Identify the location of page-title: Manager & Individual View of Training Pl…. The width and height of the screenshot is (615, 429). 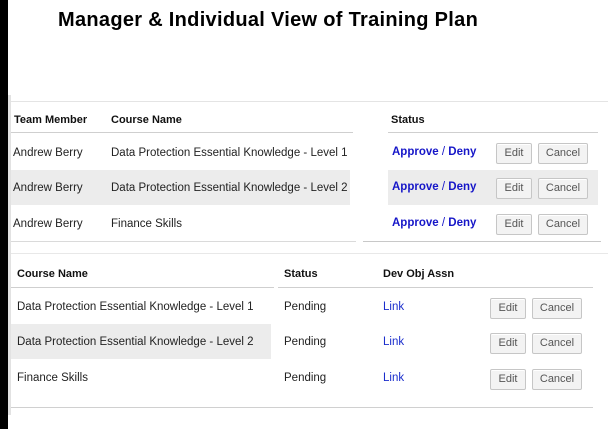
(268, 20).